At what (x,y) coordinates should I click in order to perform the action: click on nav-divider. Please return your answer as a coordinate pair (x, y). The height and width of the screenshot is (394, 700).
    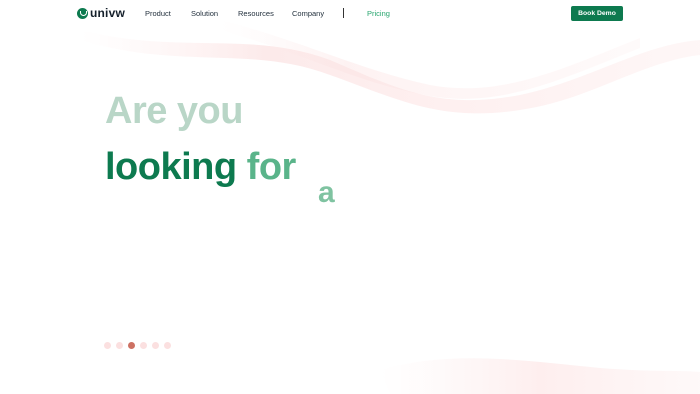
    Looking at the image, I should click on (343, 13).